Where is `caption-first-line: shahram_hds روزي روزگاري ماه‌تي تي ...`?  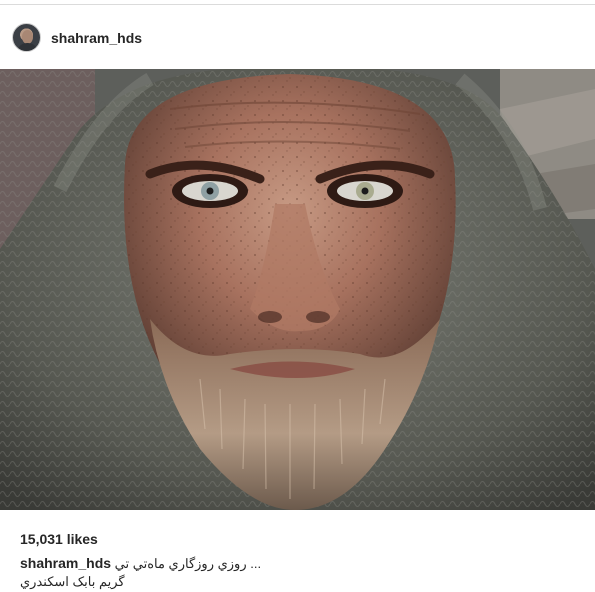 caption-first-line: shahram_hds روزي روزگاري ماه‌تي تي ... is located at coordinates (140, 563).